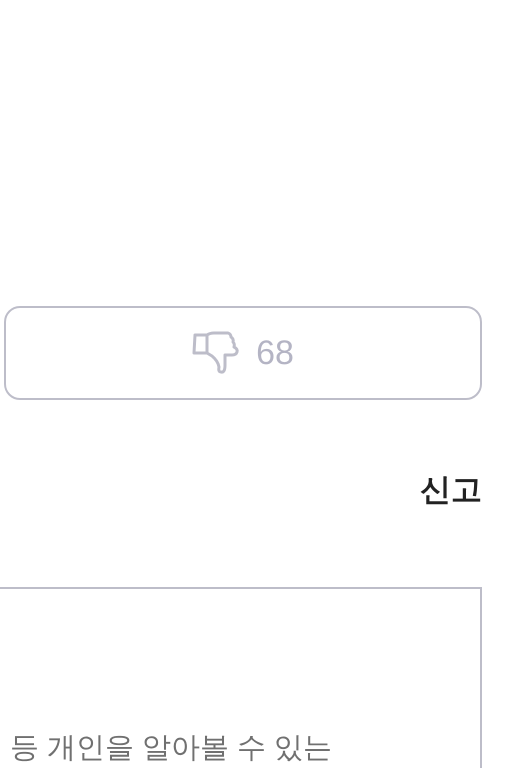 This screenshot has width=532, height=768. What do you see at coordinates (451, 489) in the screenshot?
I see `report-link: 신고` at bounding box center [451, 489].